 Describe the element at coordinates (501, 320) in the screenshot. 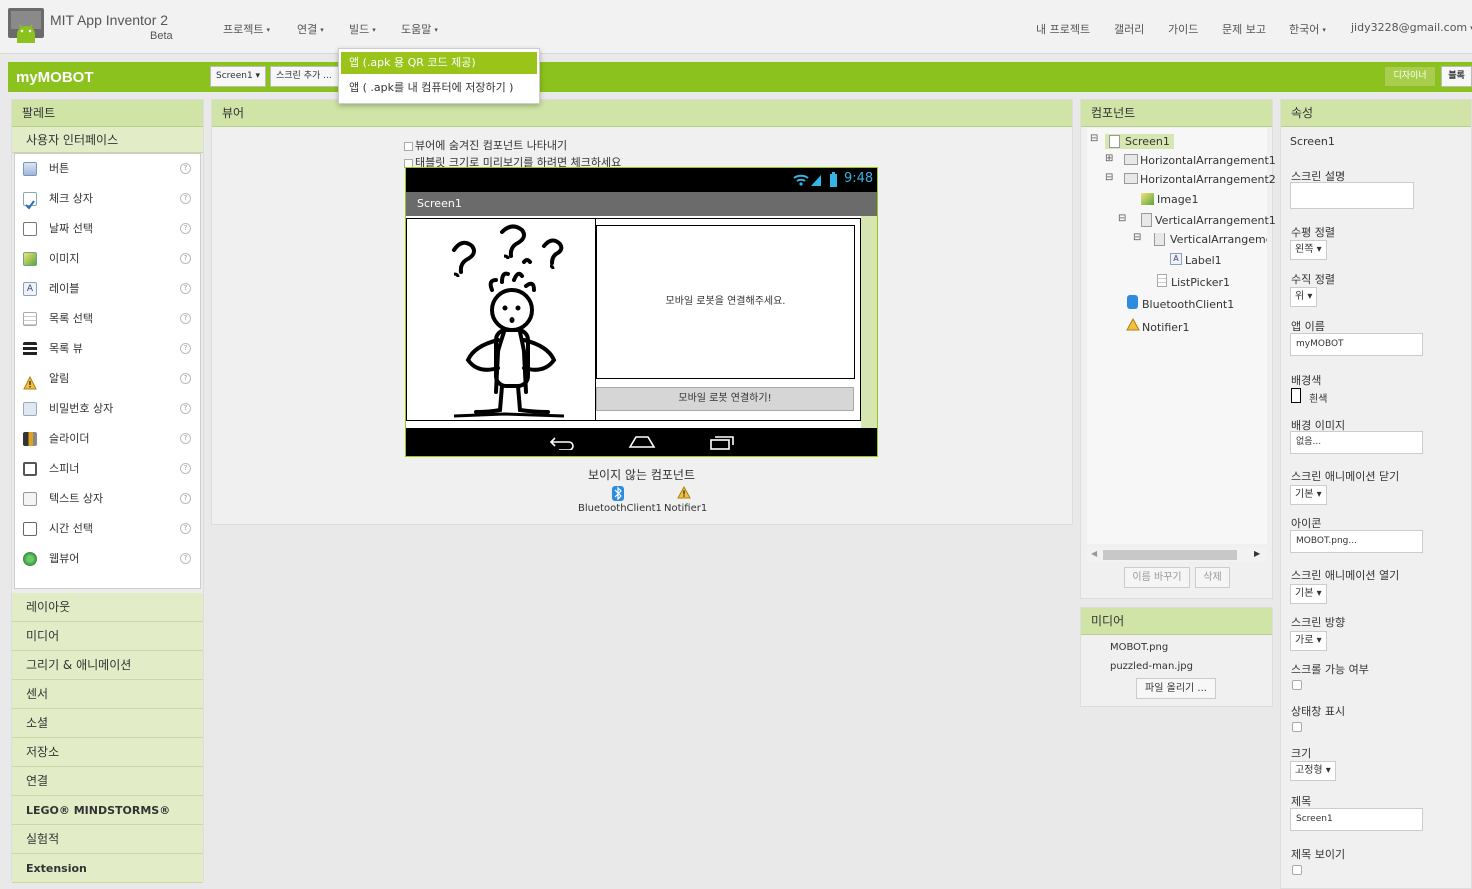

I see `puzzled-man-image` at that location.